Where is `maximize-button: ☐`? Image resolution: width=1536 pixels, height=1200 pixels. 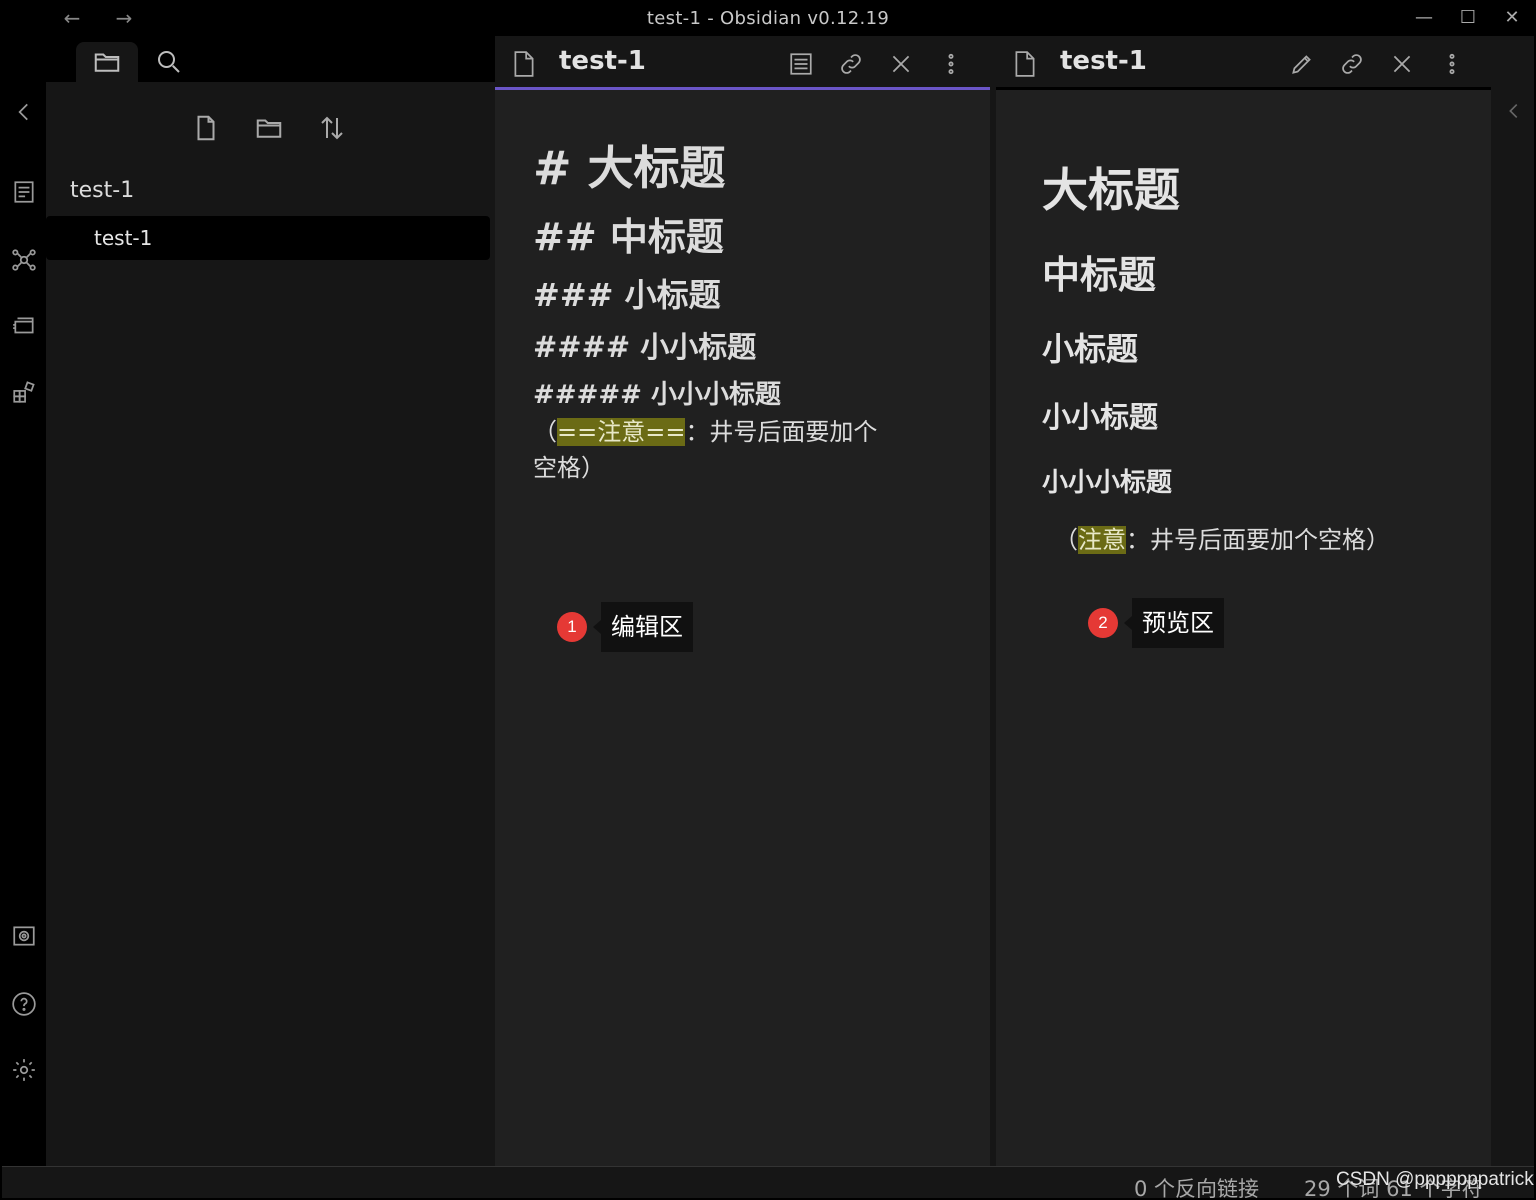
maximize-button: ☐ is located at coordinates (1468, 18).